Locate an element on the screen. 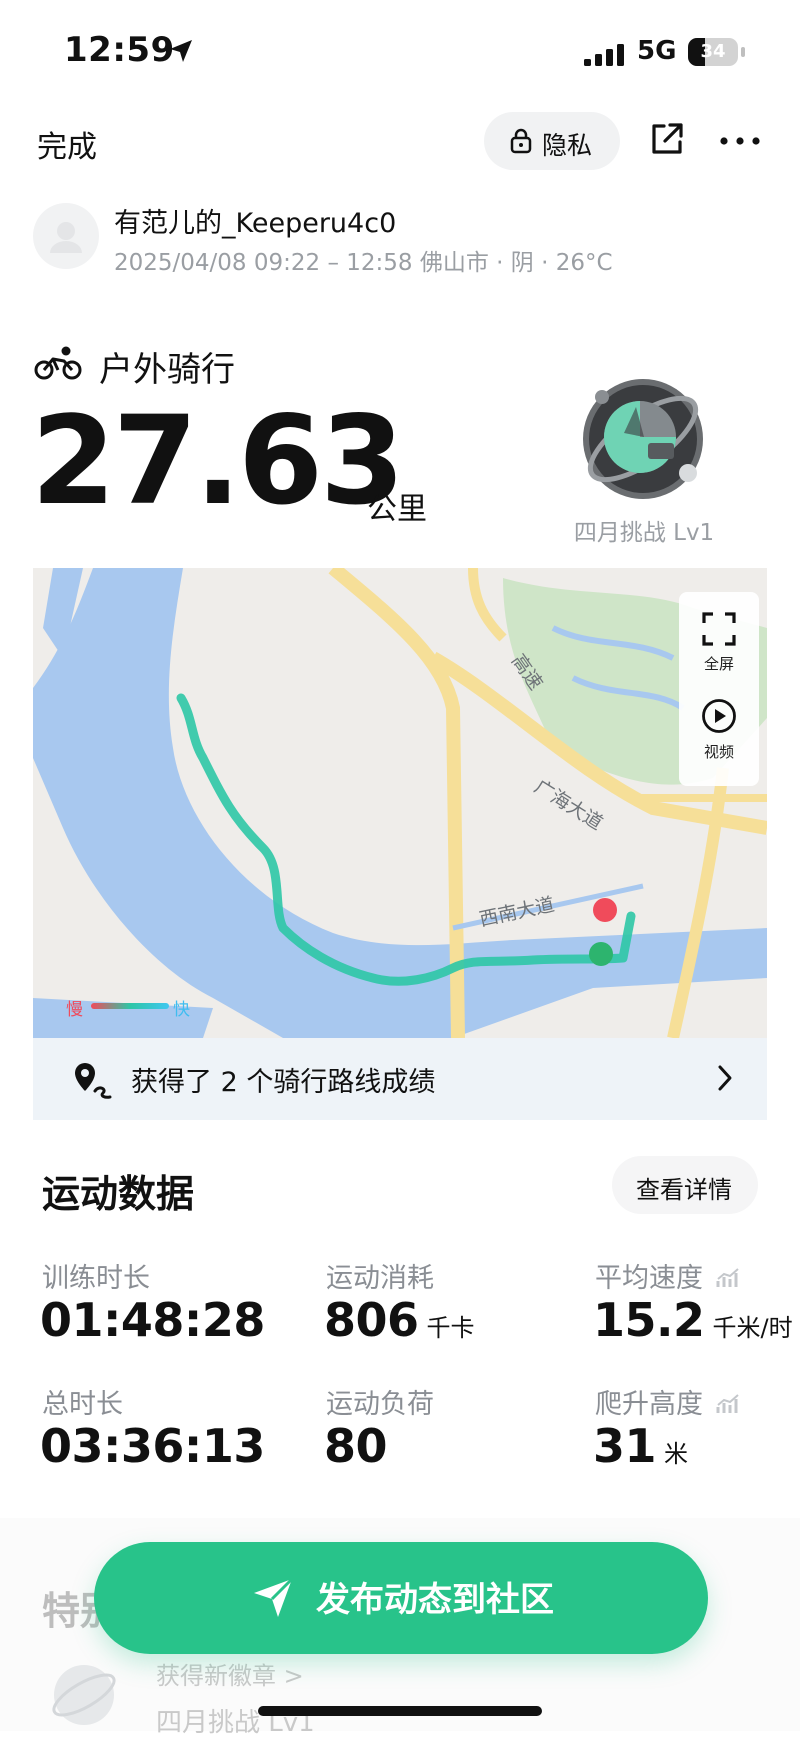  network-type: 5G is located at coordinates (657, 51).